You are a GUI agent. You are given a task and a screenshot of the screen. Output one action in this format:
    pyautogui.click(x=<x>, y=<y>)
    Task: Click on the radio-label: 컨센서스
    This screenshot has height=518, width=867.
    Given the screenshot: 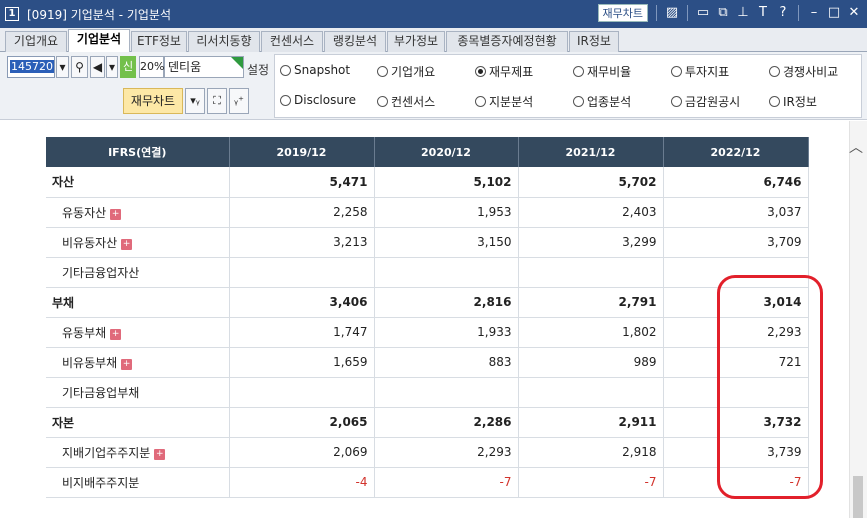 What is the action you would take?
    pyautogui.click(x=413, y=102)
    